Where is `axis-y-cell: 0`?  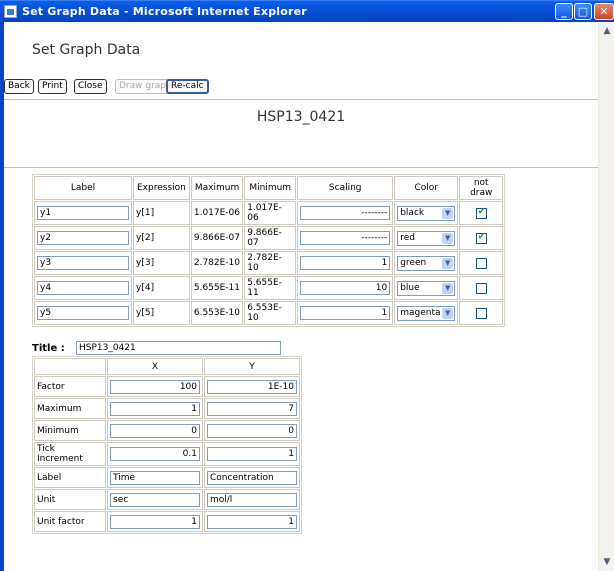
axis-y-cell: 0 is located at coordinates (252, 430).